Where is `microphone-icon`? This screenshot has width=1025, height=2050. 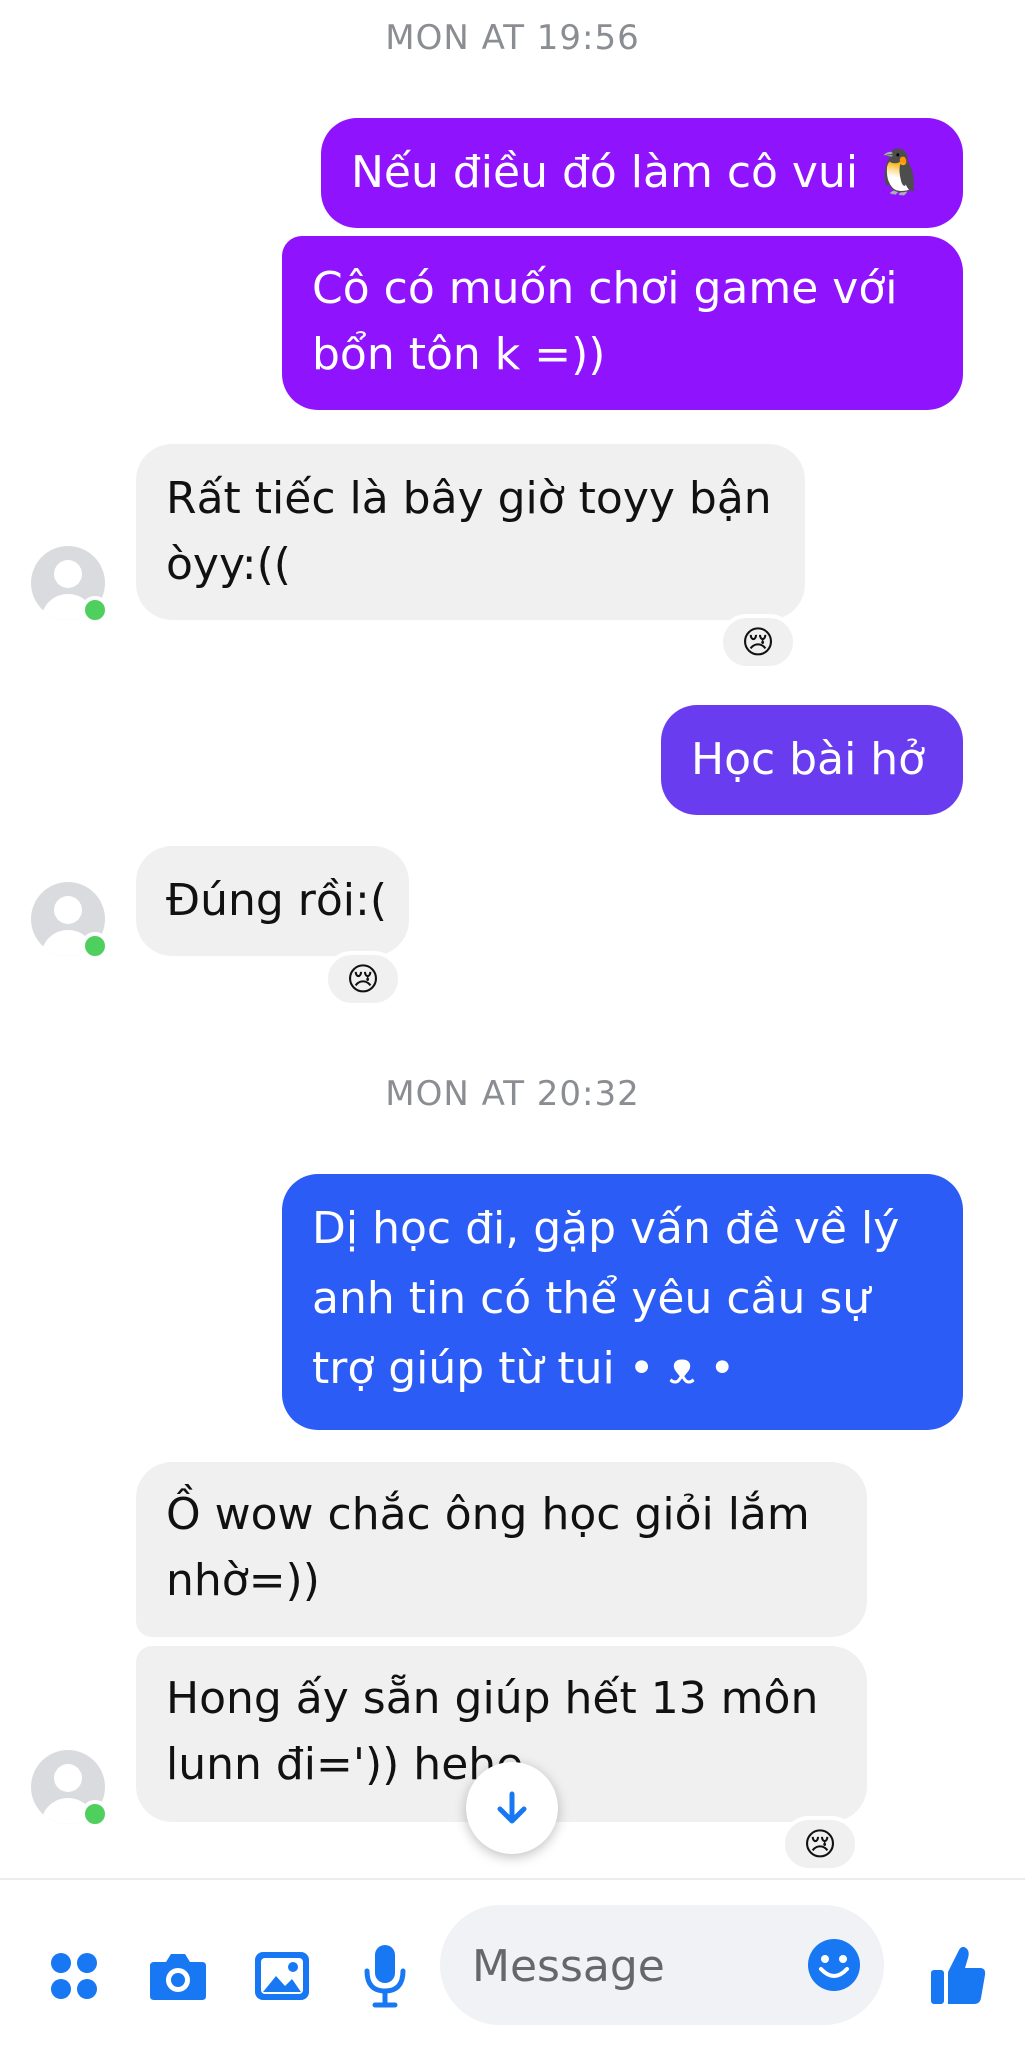
microphone-icon is located at coordinates (385, 1976).